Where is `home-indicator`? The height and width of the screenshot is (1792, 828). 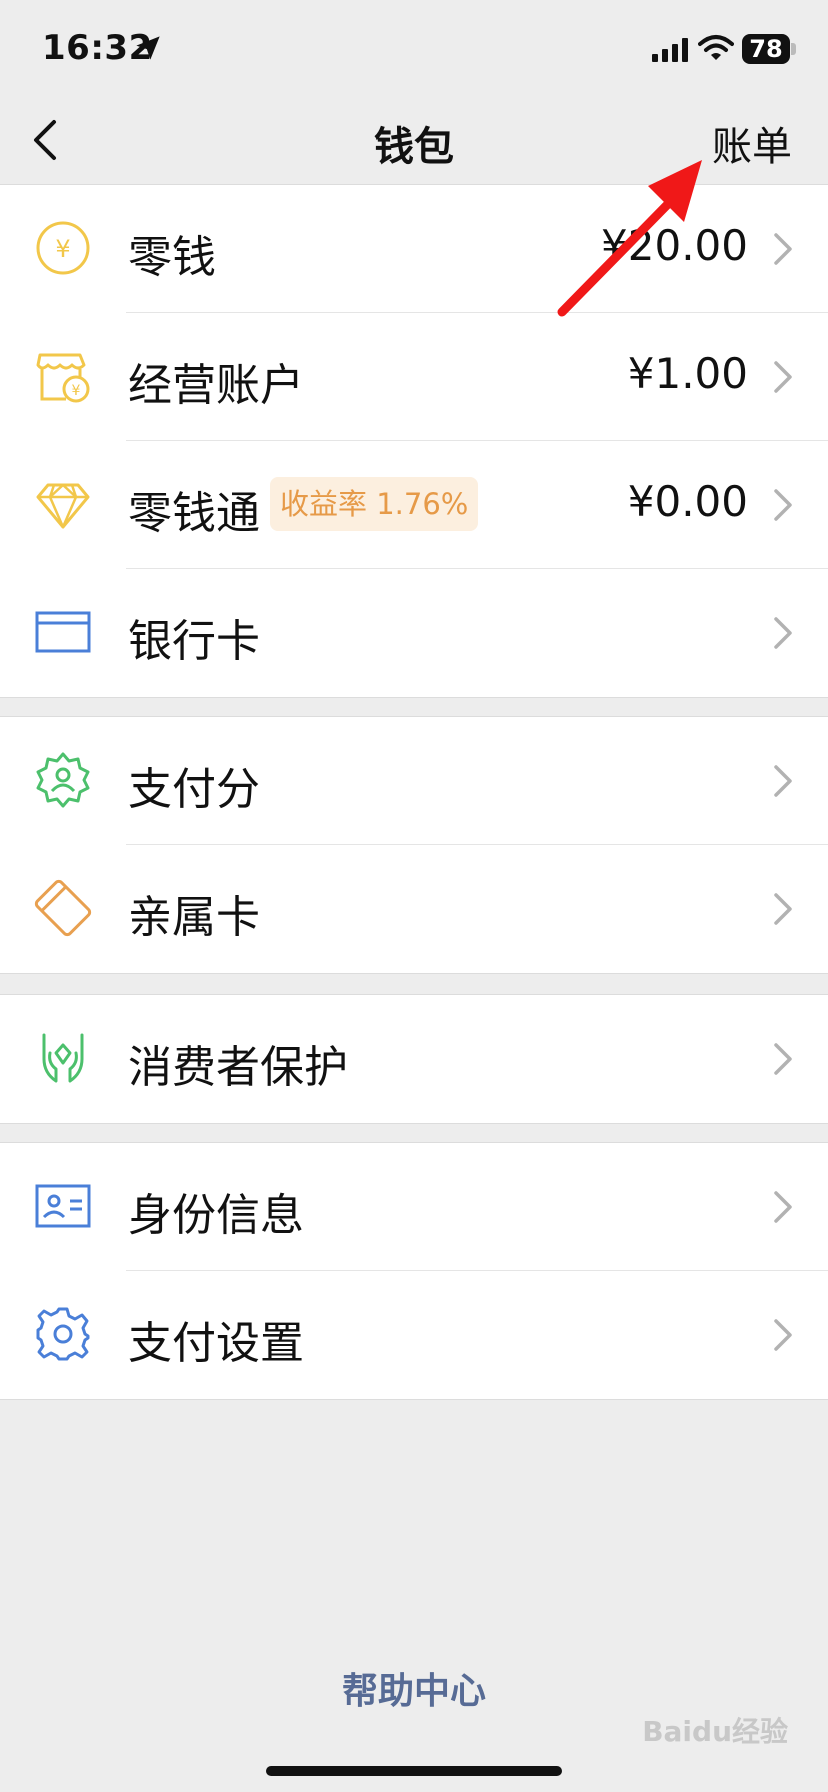 home-indicator is located at coordinates (414, 1771).